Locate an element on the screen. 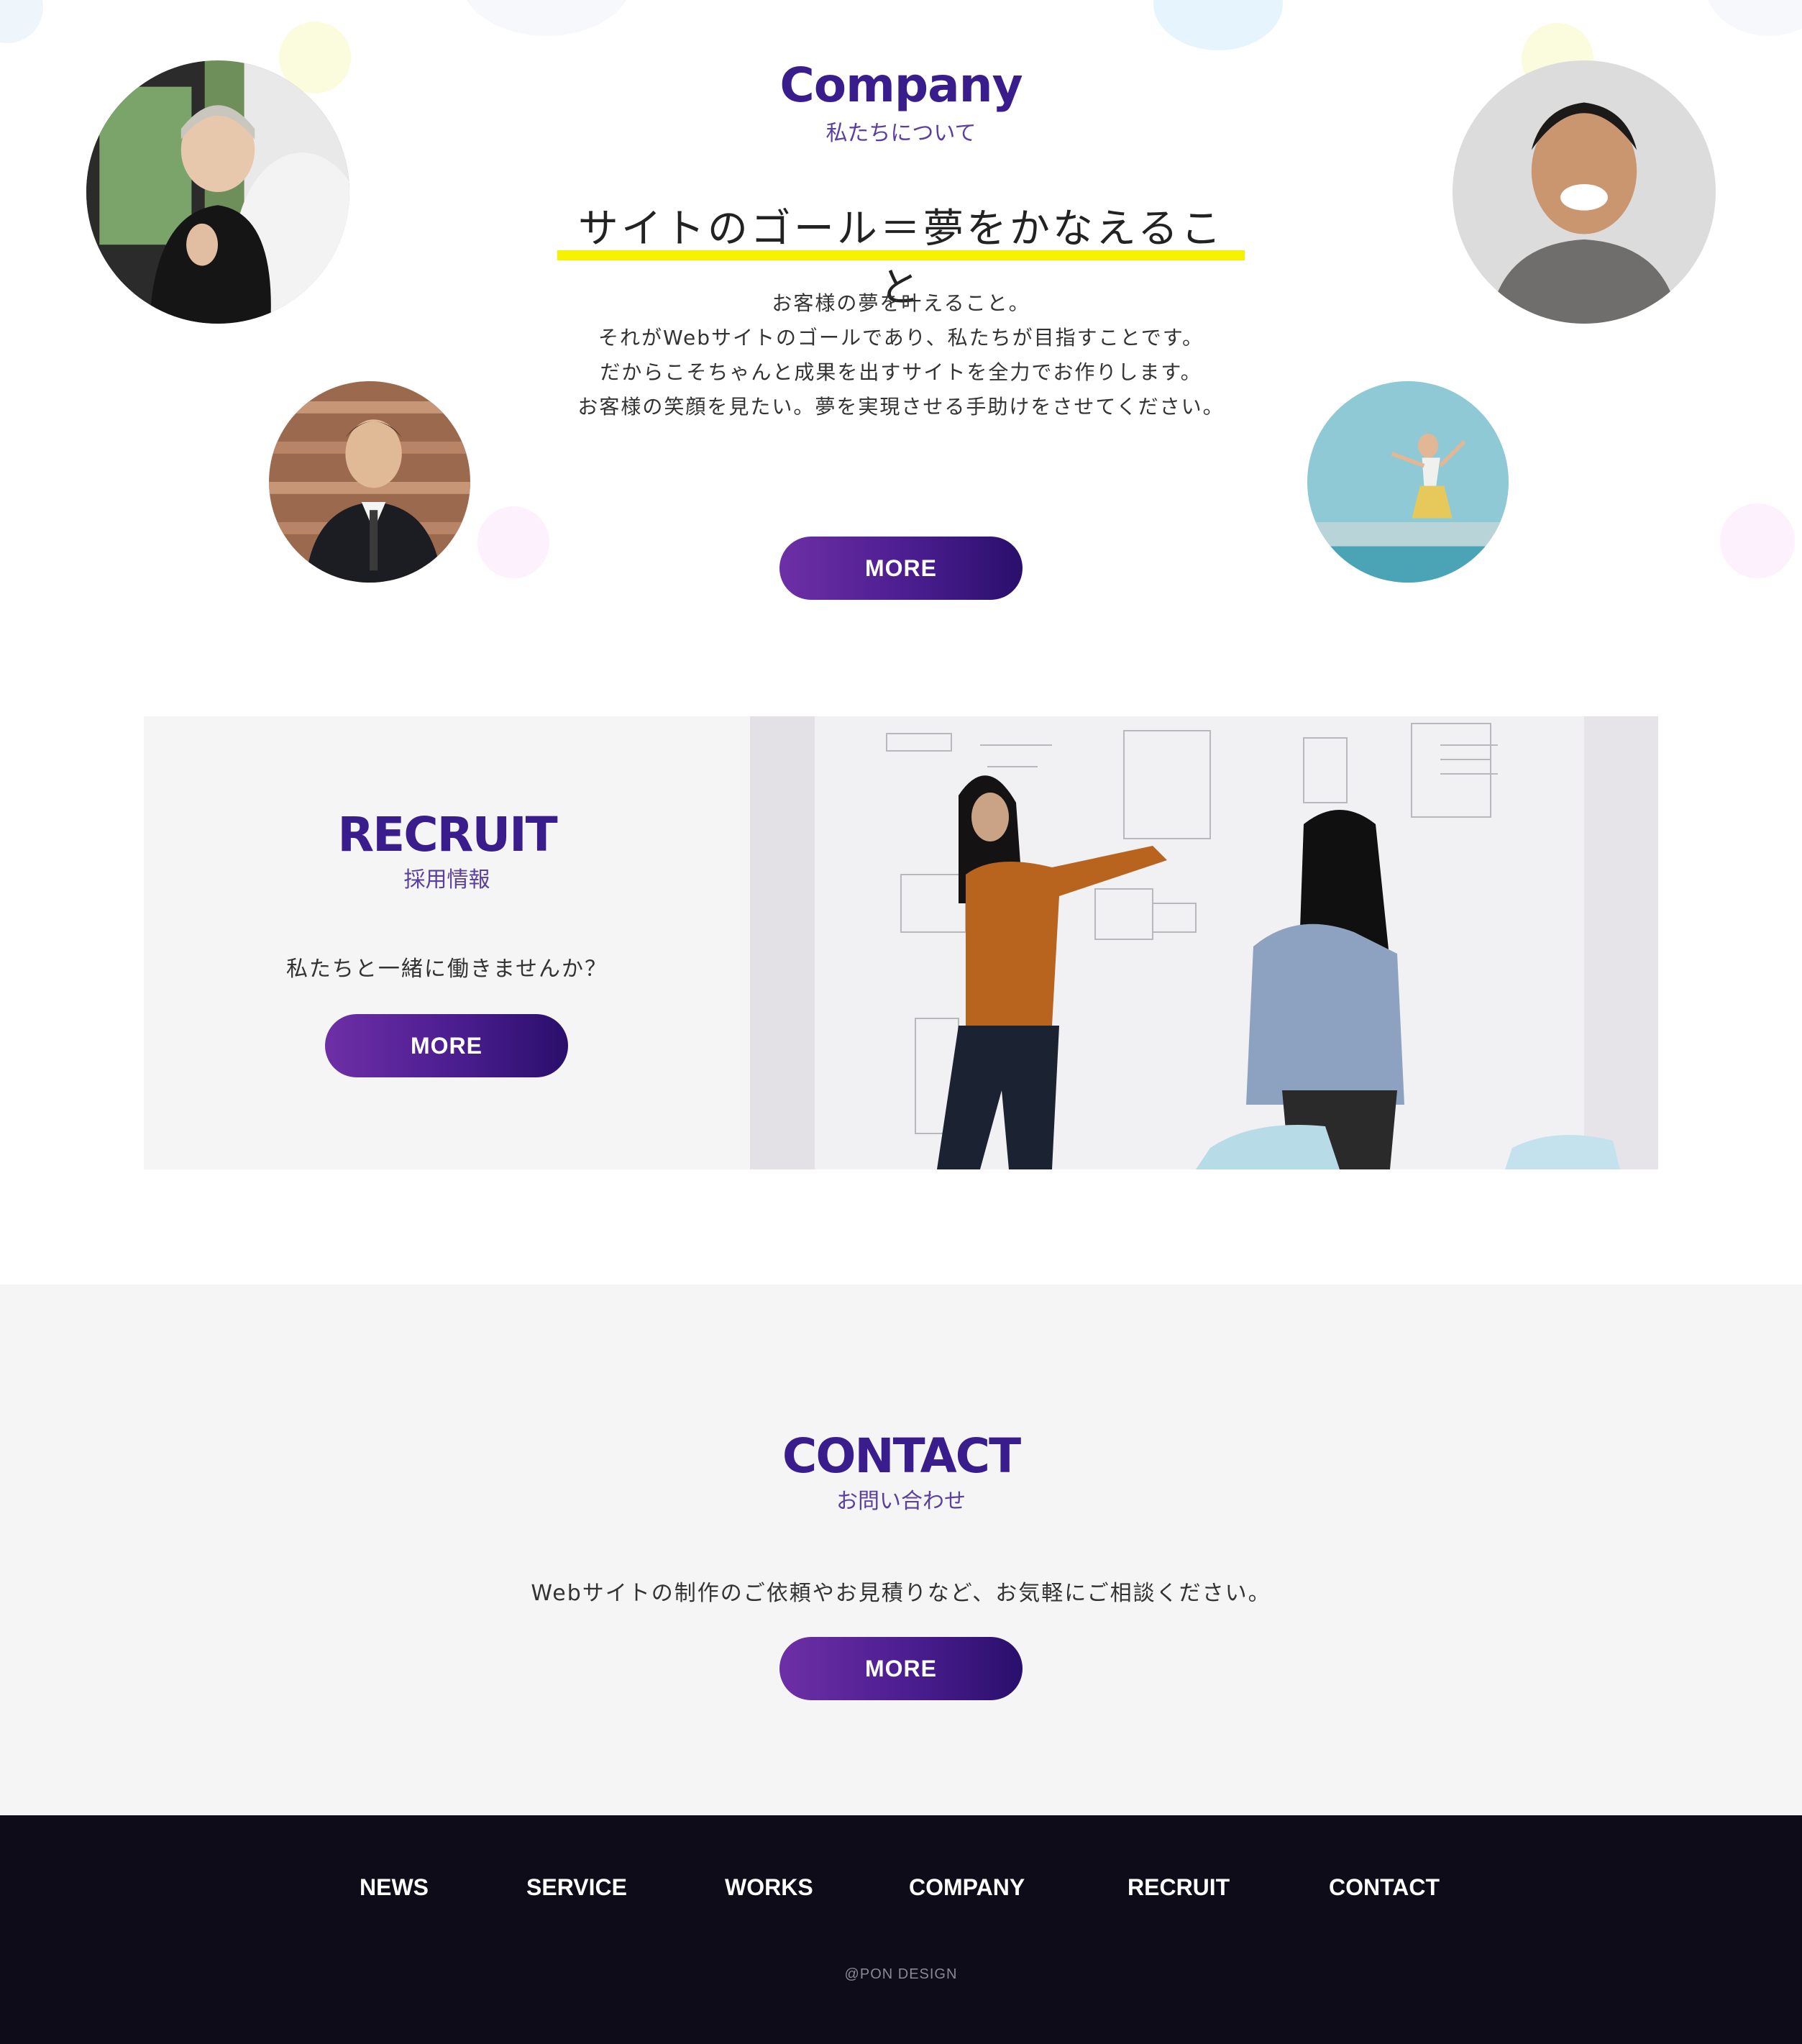 The height and width of the screenshot is (2044, 1802). company-title: Company is located at coordinates (901, 85).